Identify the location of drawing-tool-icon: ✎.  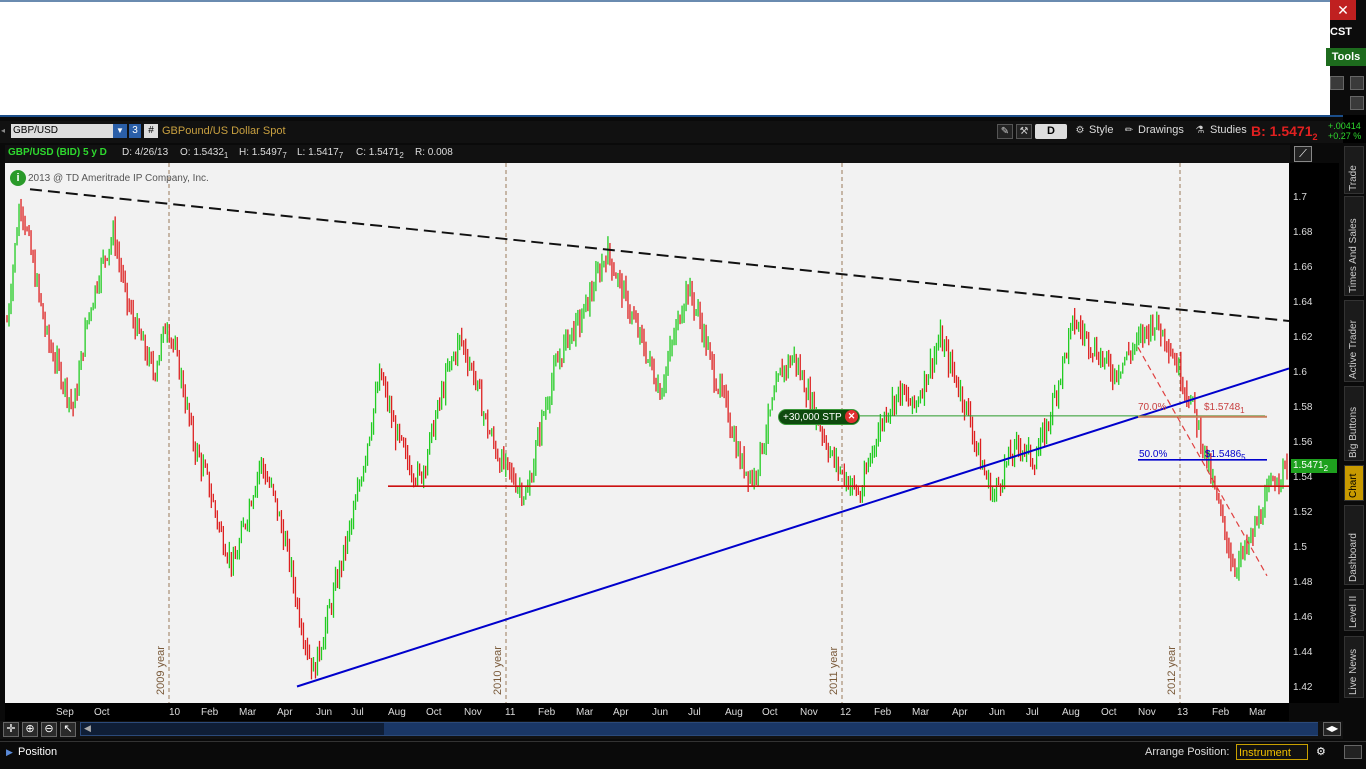
(1005, 131).